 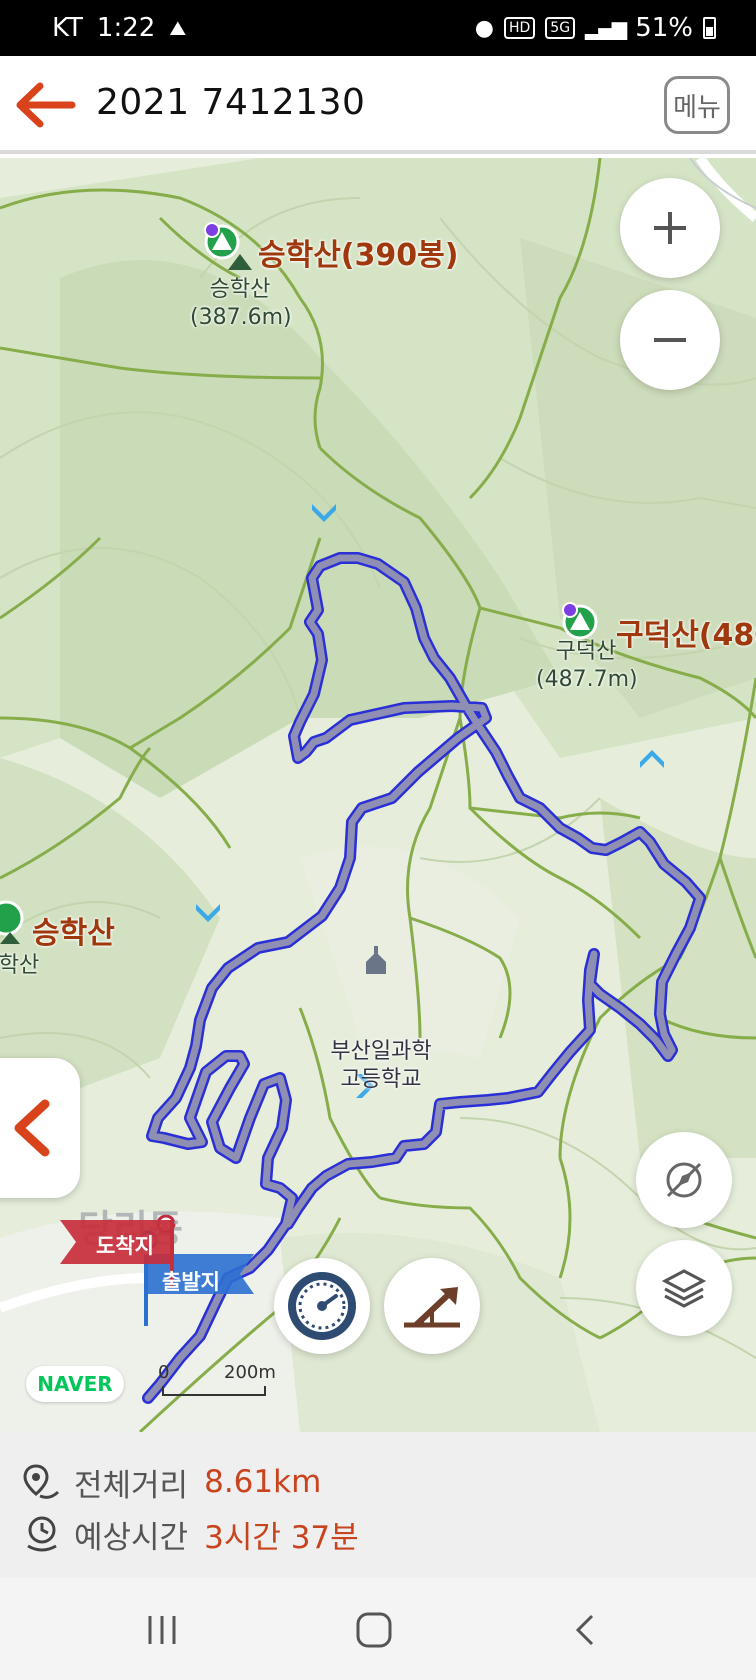 I want to click on arrival-flag-label: 도착지, so click(x=125, y=1246).